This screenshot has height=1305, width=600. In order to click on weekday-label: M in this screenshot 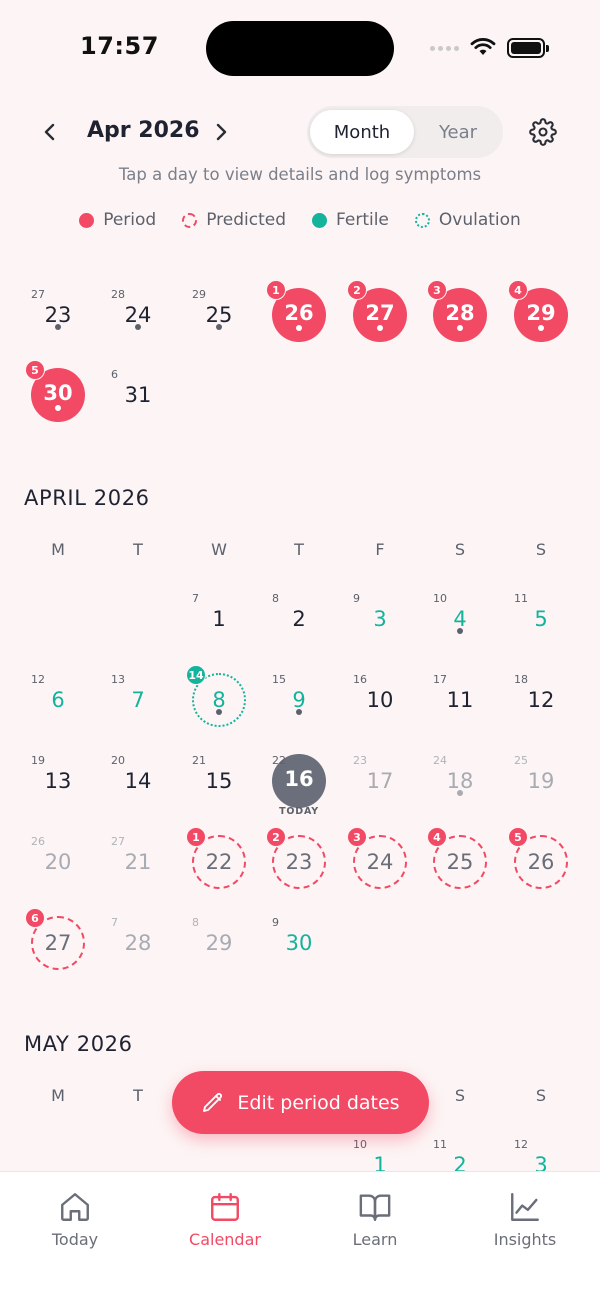, I will do `click(58, 549)`.